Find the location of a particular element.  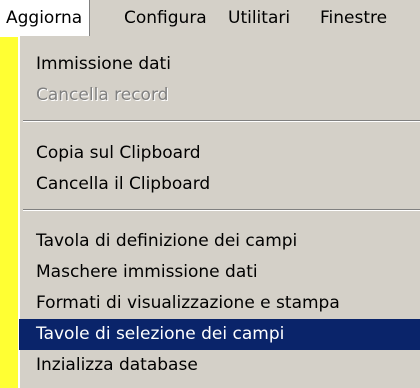

menu-item-copia-clipboard: Copia sul Clipboard is located at coordinates (219, 153).